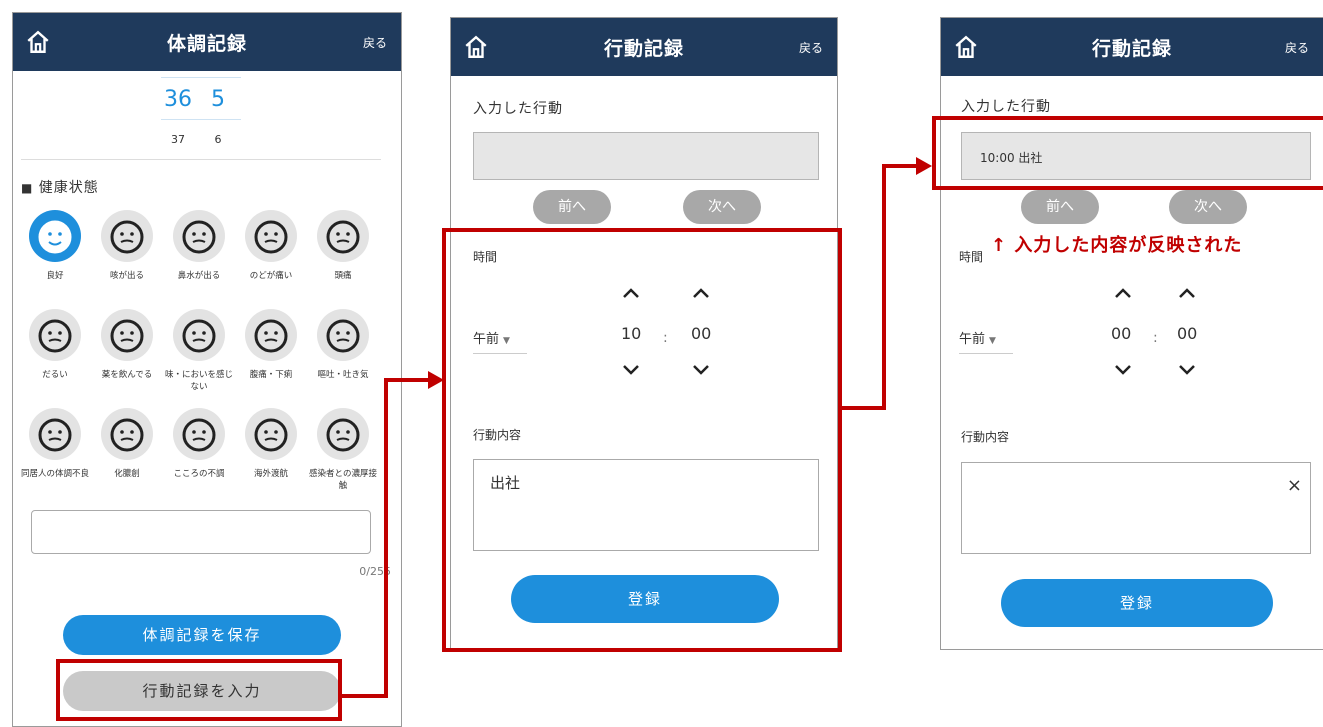 Image resolution: width=1323 pixels, height=727 pixels. Describe the element at coordinates (985, 437) in the screenshot. I see `content-label: 行動内容` at that location.